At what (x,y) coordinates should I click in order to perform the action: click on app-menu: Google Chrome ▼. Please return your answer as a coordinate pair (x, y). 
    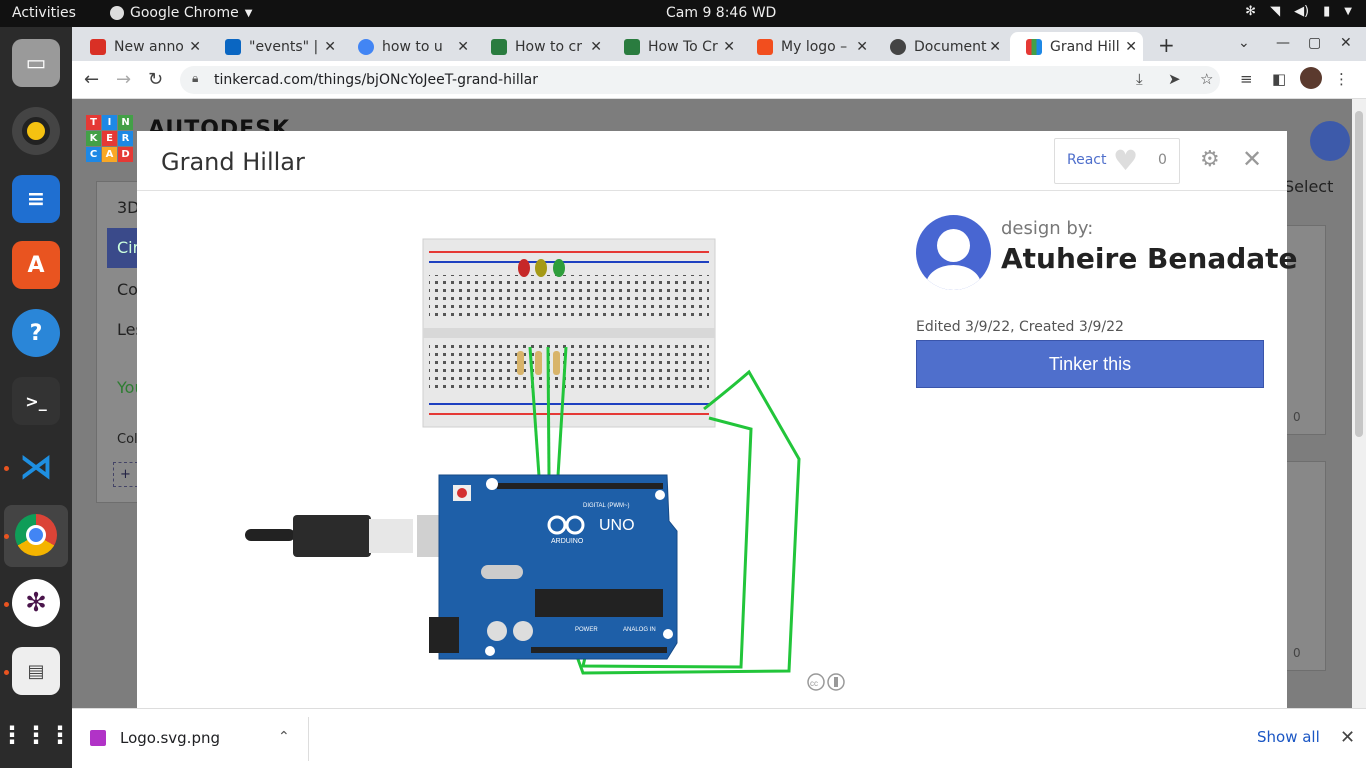
    Looking at the image, I should click on (181, 13).